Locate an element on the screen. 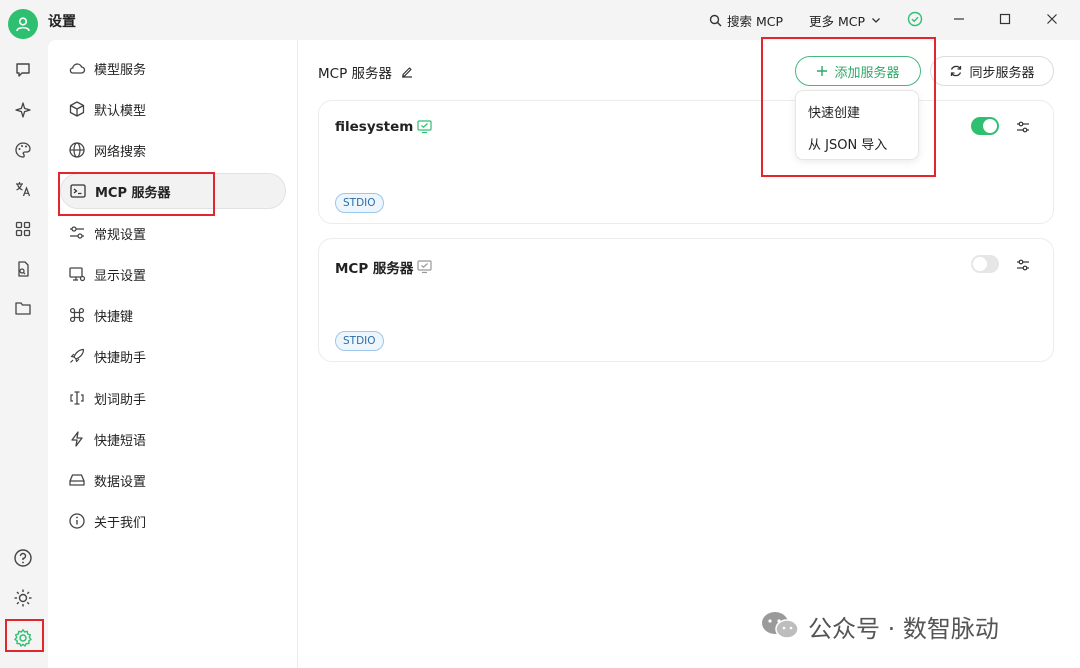  folder-icon is located at coordinates (23, 308).